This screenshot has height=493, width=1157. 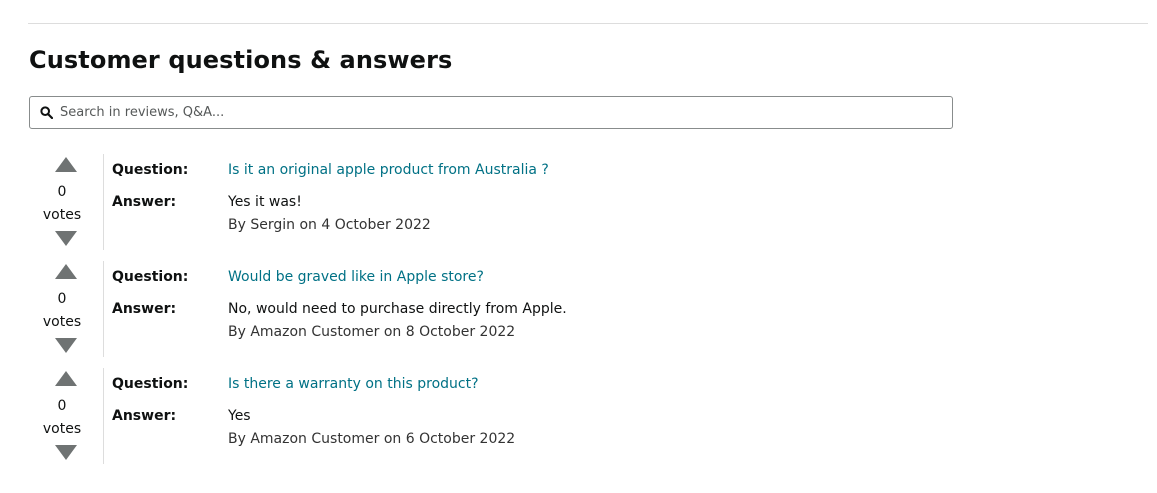 What do you see at coordinates (372, 439) in the screenshot?
I see `answer-byline: By Amazon Customer on 6 October 2022` at bounding box center [372, 439].